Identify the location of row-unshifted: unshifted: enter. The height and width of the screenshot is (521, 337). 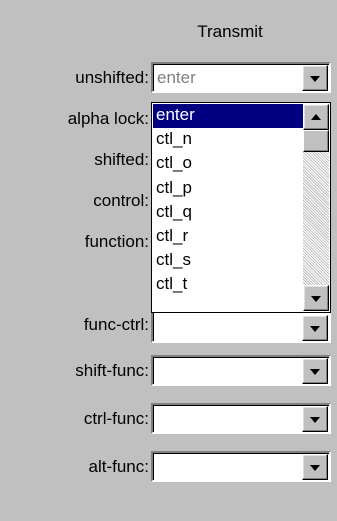
(168, 77).